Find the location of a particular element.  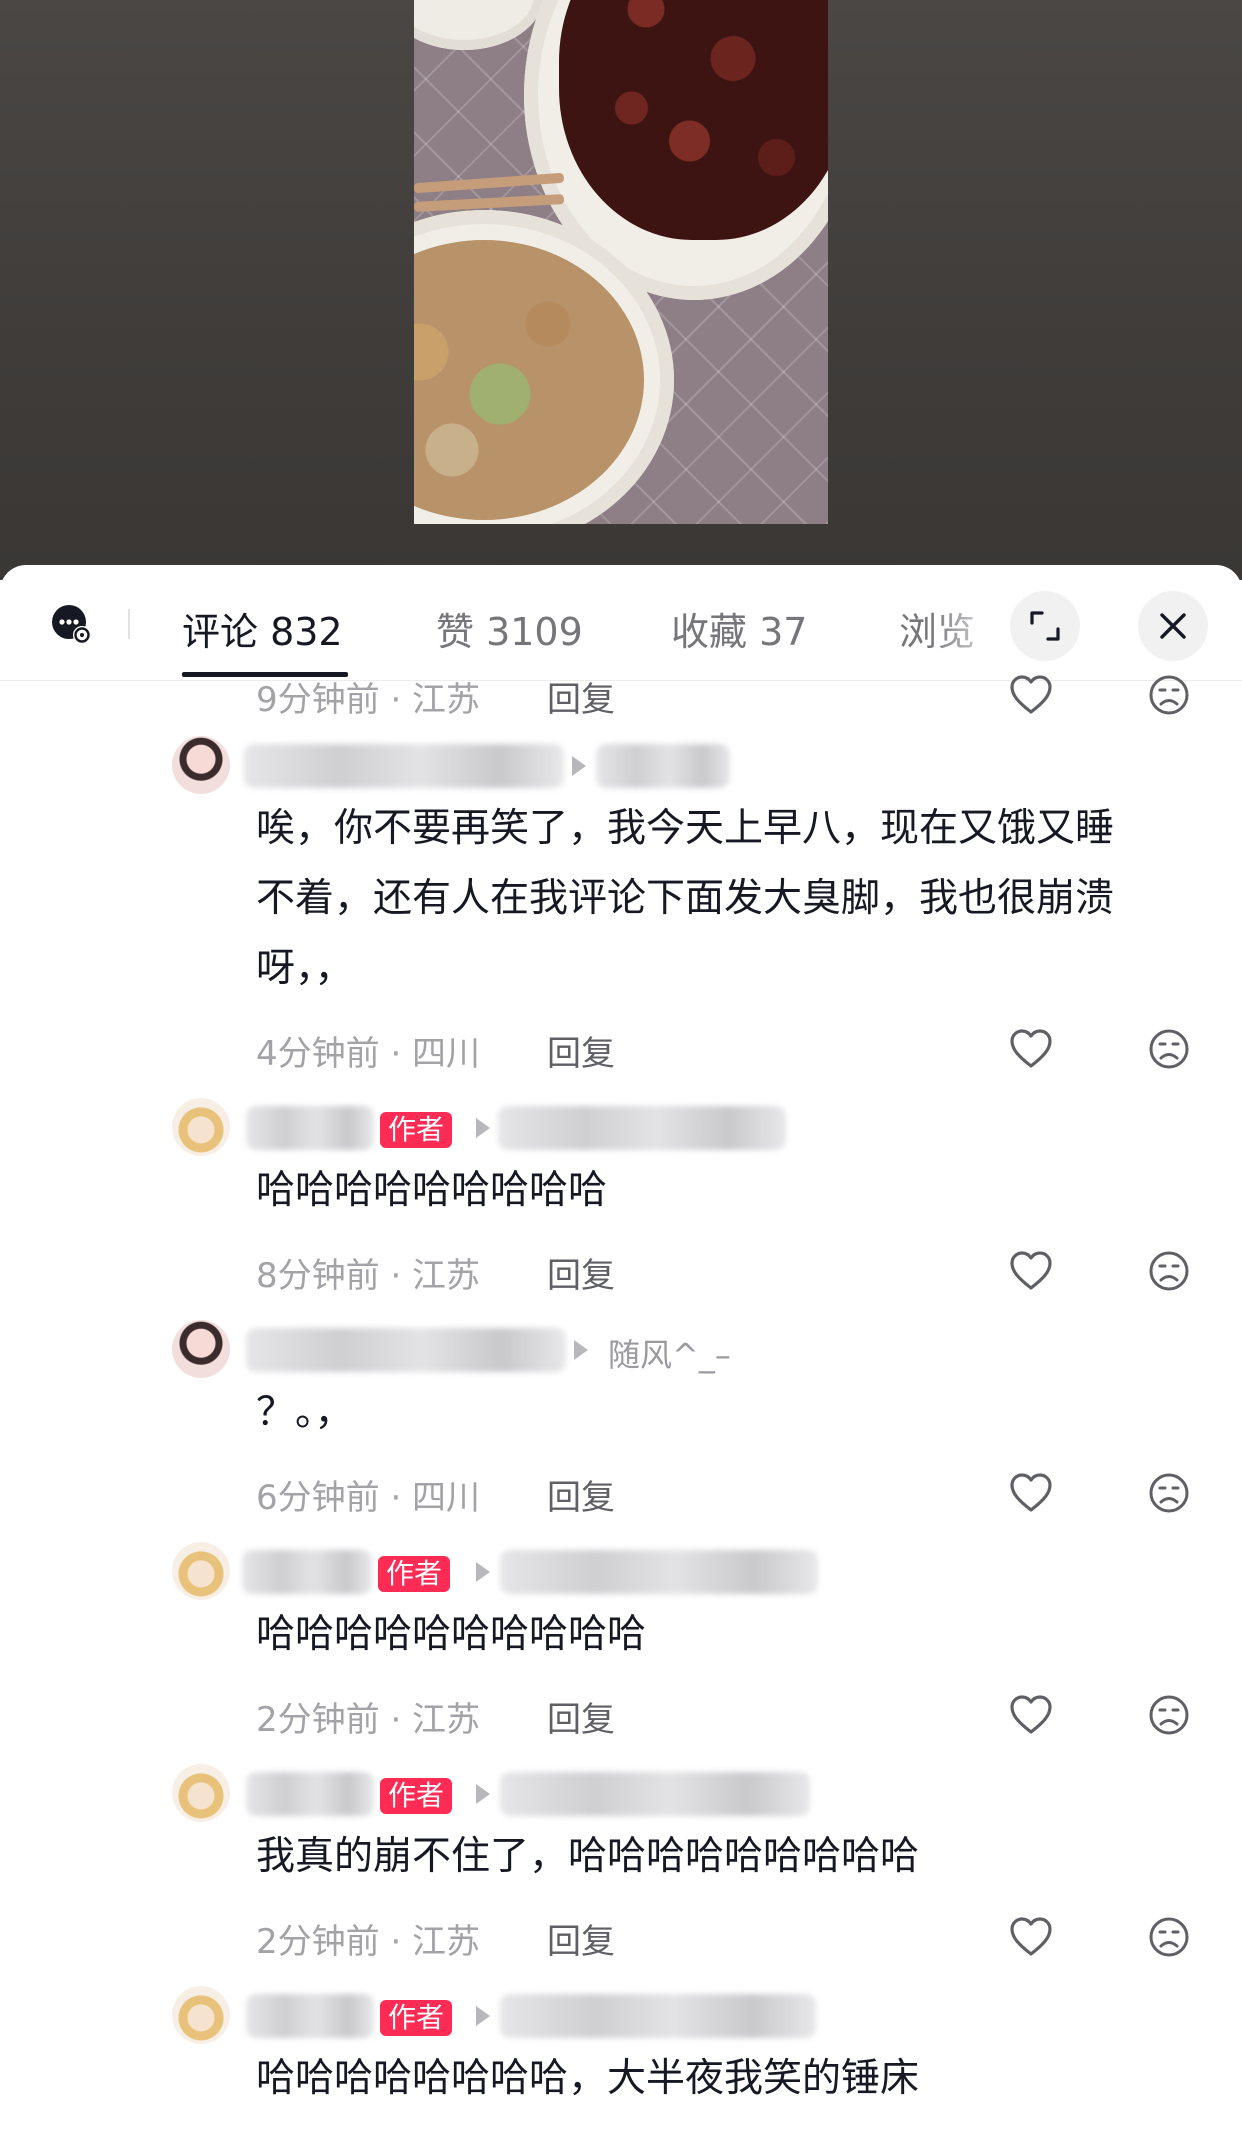

chopsticks-image is located at coordinates (489, 183).